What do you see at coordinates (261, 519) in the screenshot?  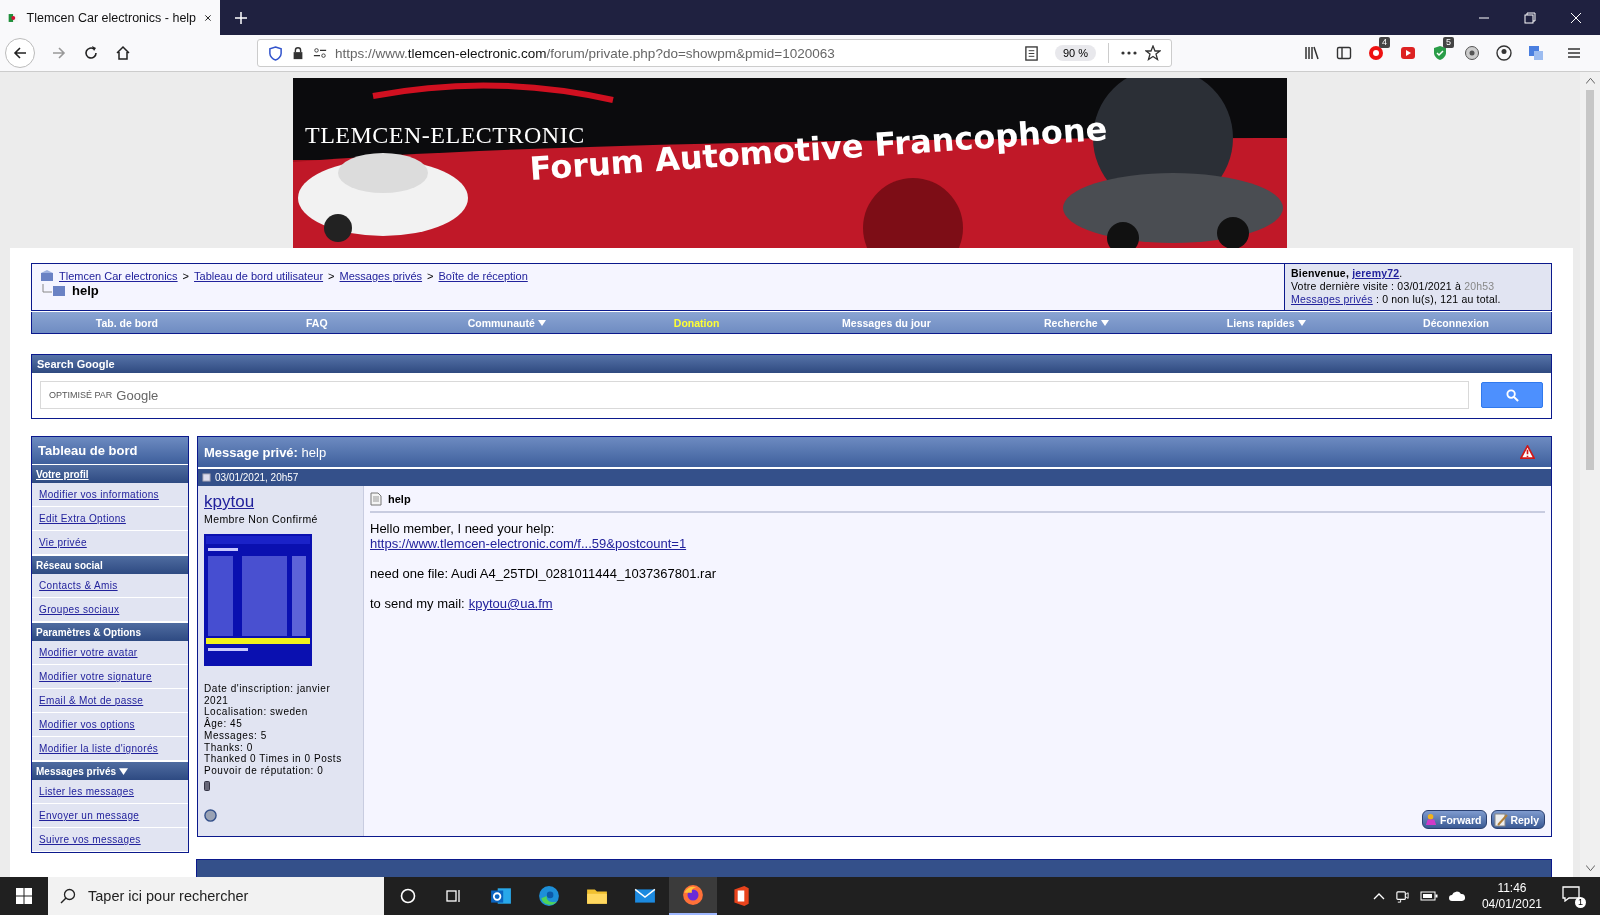 I see `user-rank: Membre Non Confirmé` at bounding box center [261, 519].